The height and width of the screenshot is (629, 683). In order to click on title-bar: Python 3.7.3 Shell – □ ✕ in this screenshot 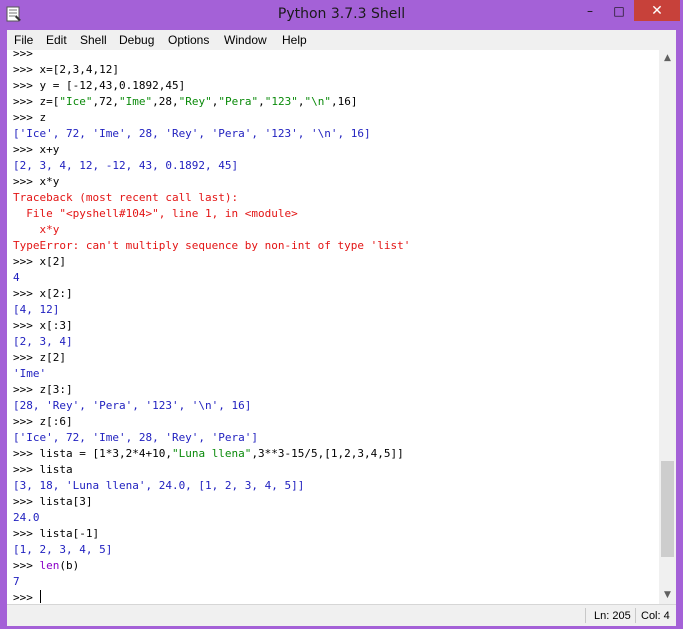, I will do `click(341, 15)`.